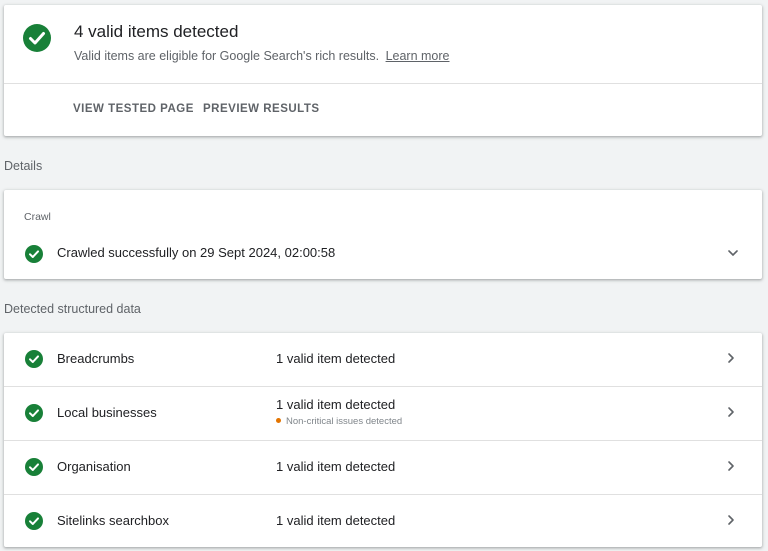 The image size is (768, 551). I want to click on structured-item-name: Organisation, so click(94, 466).